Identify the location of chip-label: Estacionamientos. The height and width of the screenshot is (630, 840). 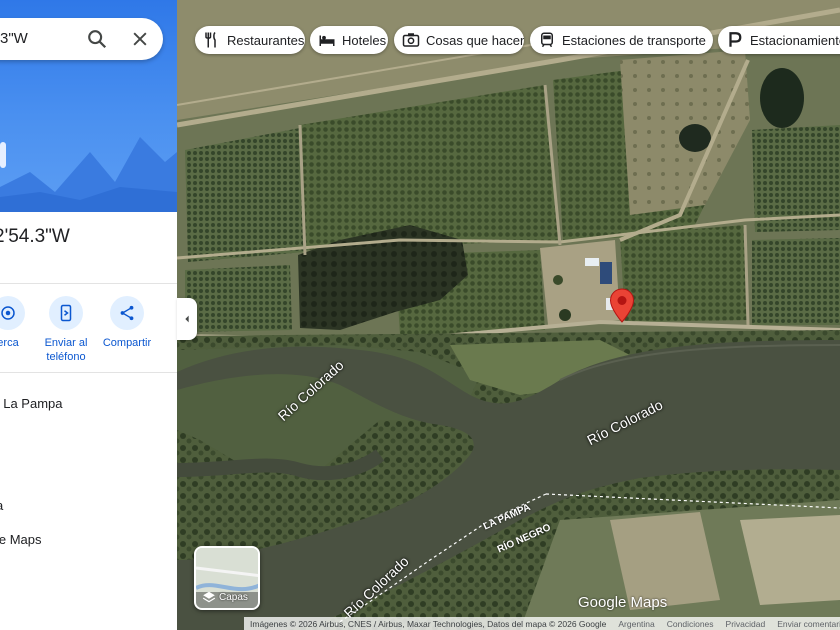
(795, 40).